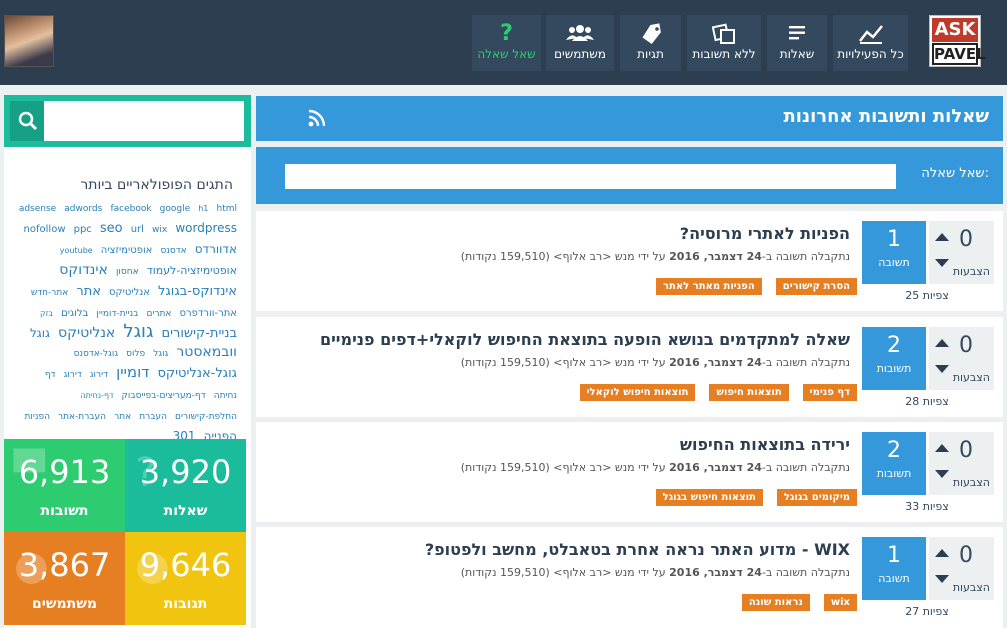  What do you see at coordinates (46, 313) in the screenshot?
I see `tag-cloud-item: בזק` at bounding box center [46, 313].